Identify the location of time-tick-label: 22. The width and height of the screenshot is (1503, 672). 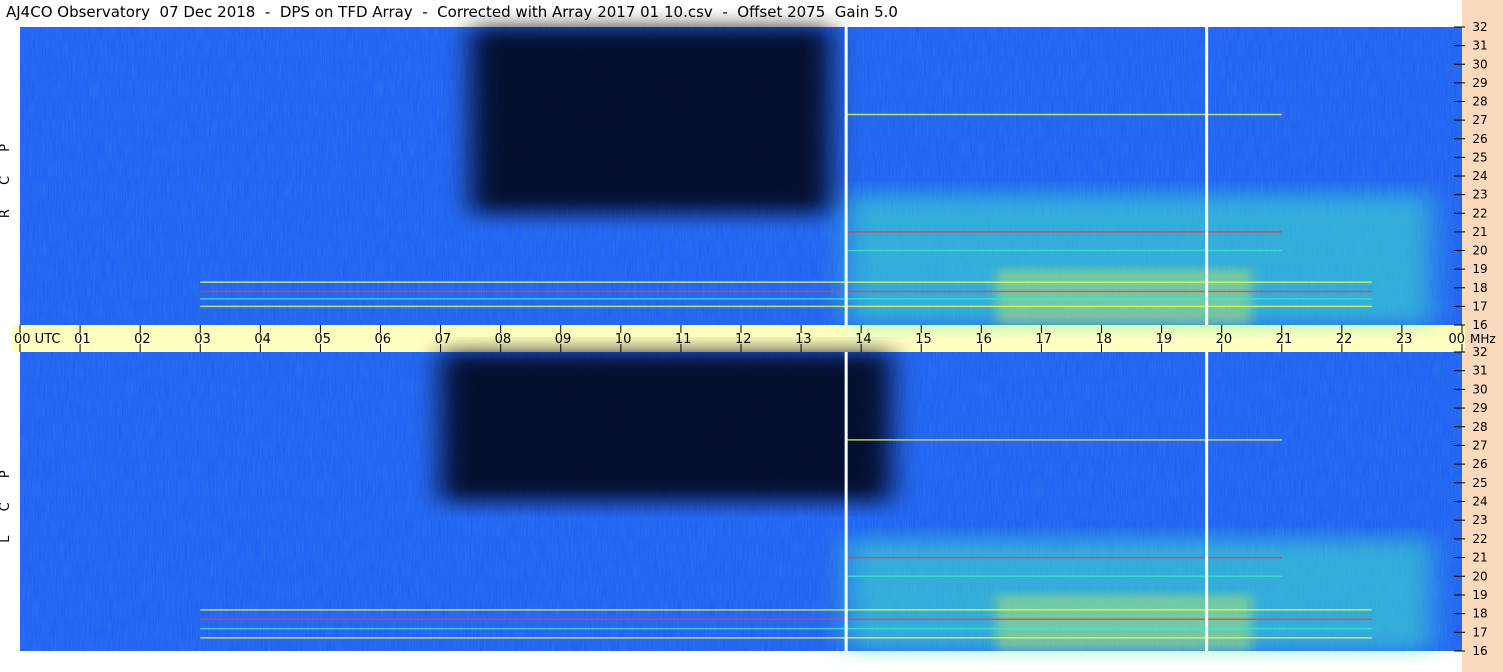
(1344, 339).